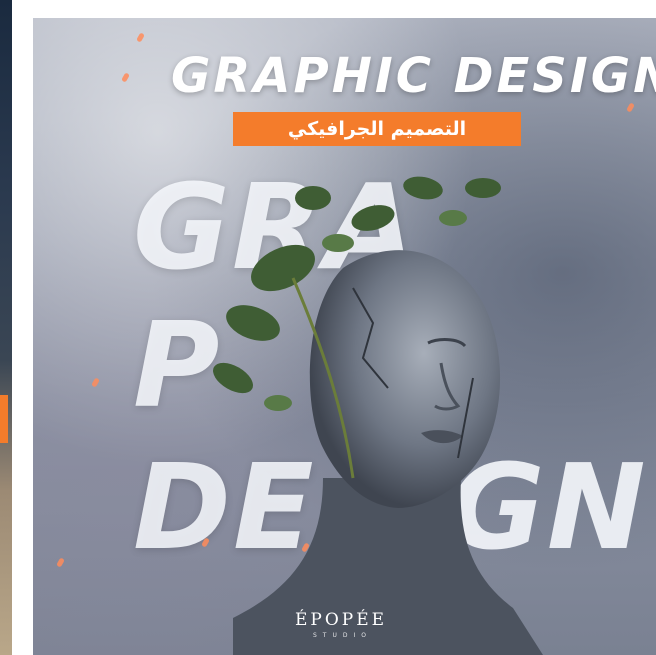 The image size is (656, 655). Describe the element at coordinates (341, 620) in the screenshot. I see `brand-logo-text: ÉPOPÉE` at that location.